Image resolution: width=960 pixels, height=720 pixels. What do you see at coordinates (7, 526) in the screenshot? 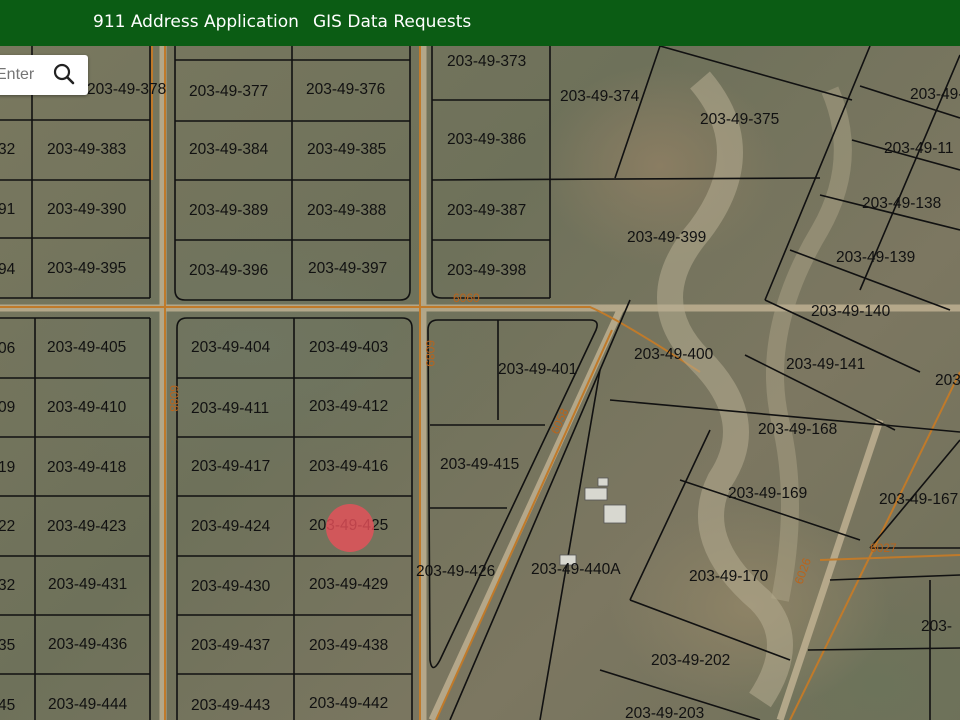
I see `parcel-label: 22` at bounding box center [7, 526].